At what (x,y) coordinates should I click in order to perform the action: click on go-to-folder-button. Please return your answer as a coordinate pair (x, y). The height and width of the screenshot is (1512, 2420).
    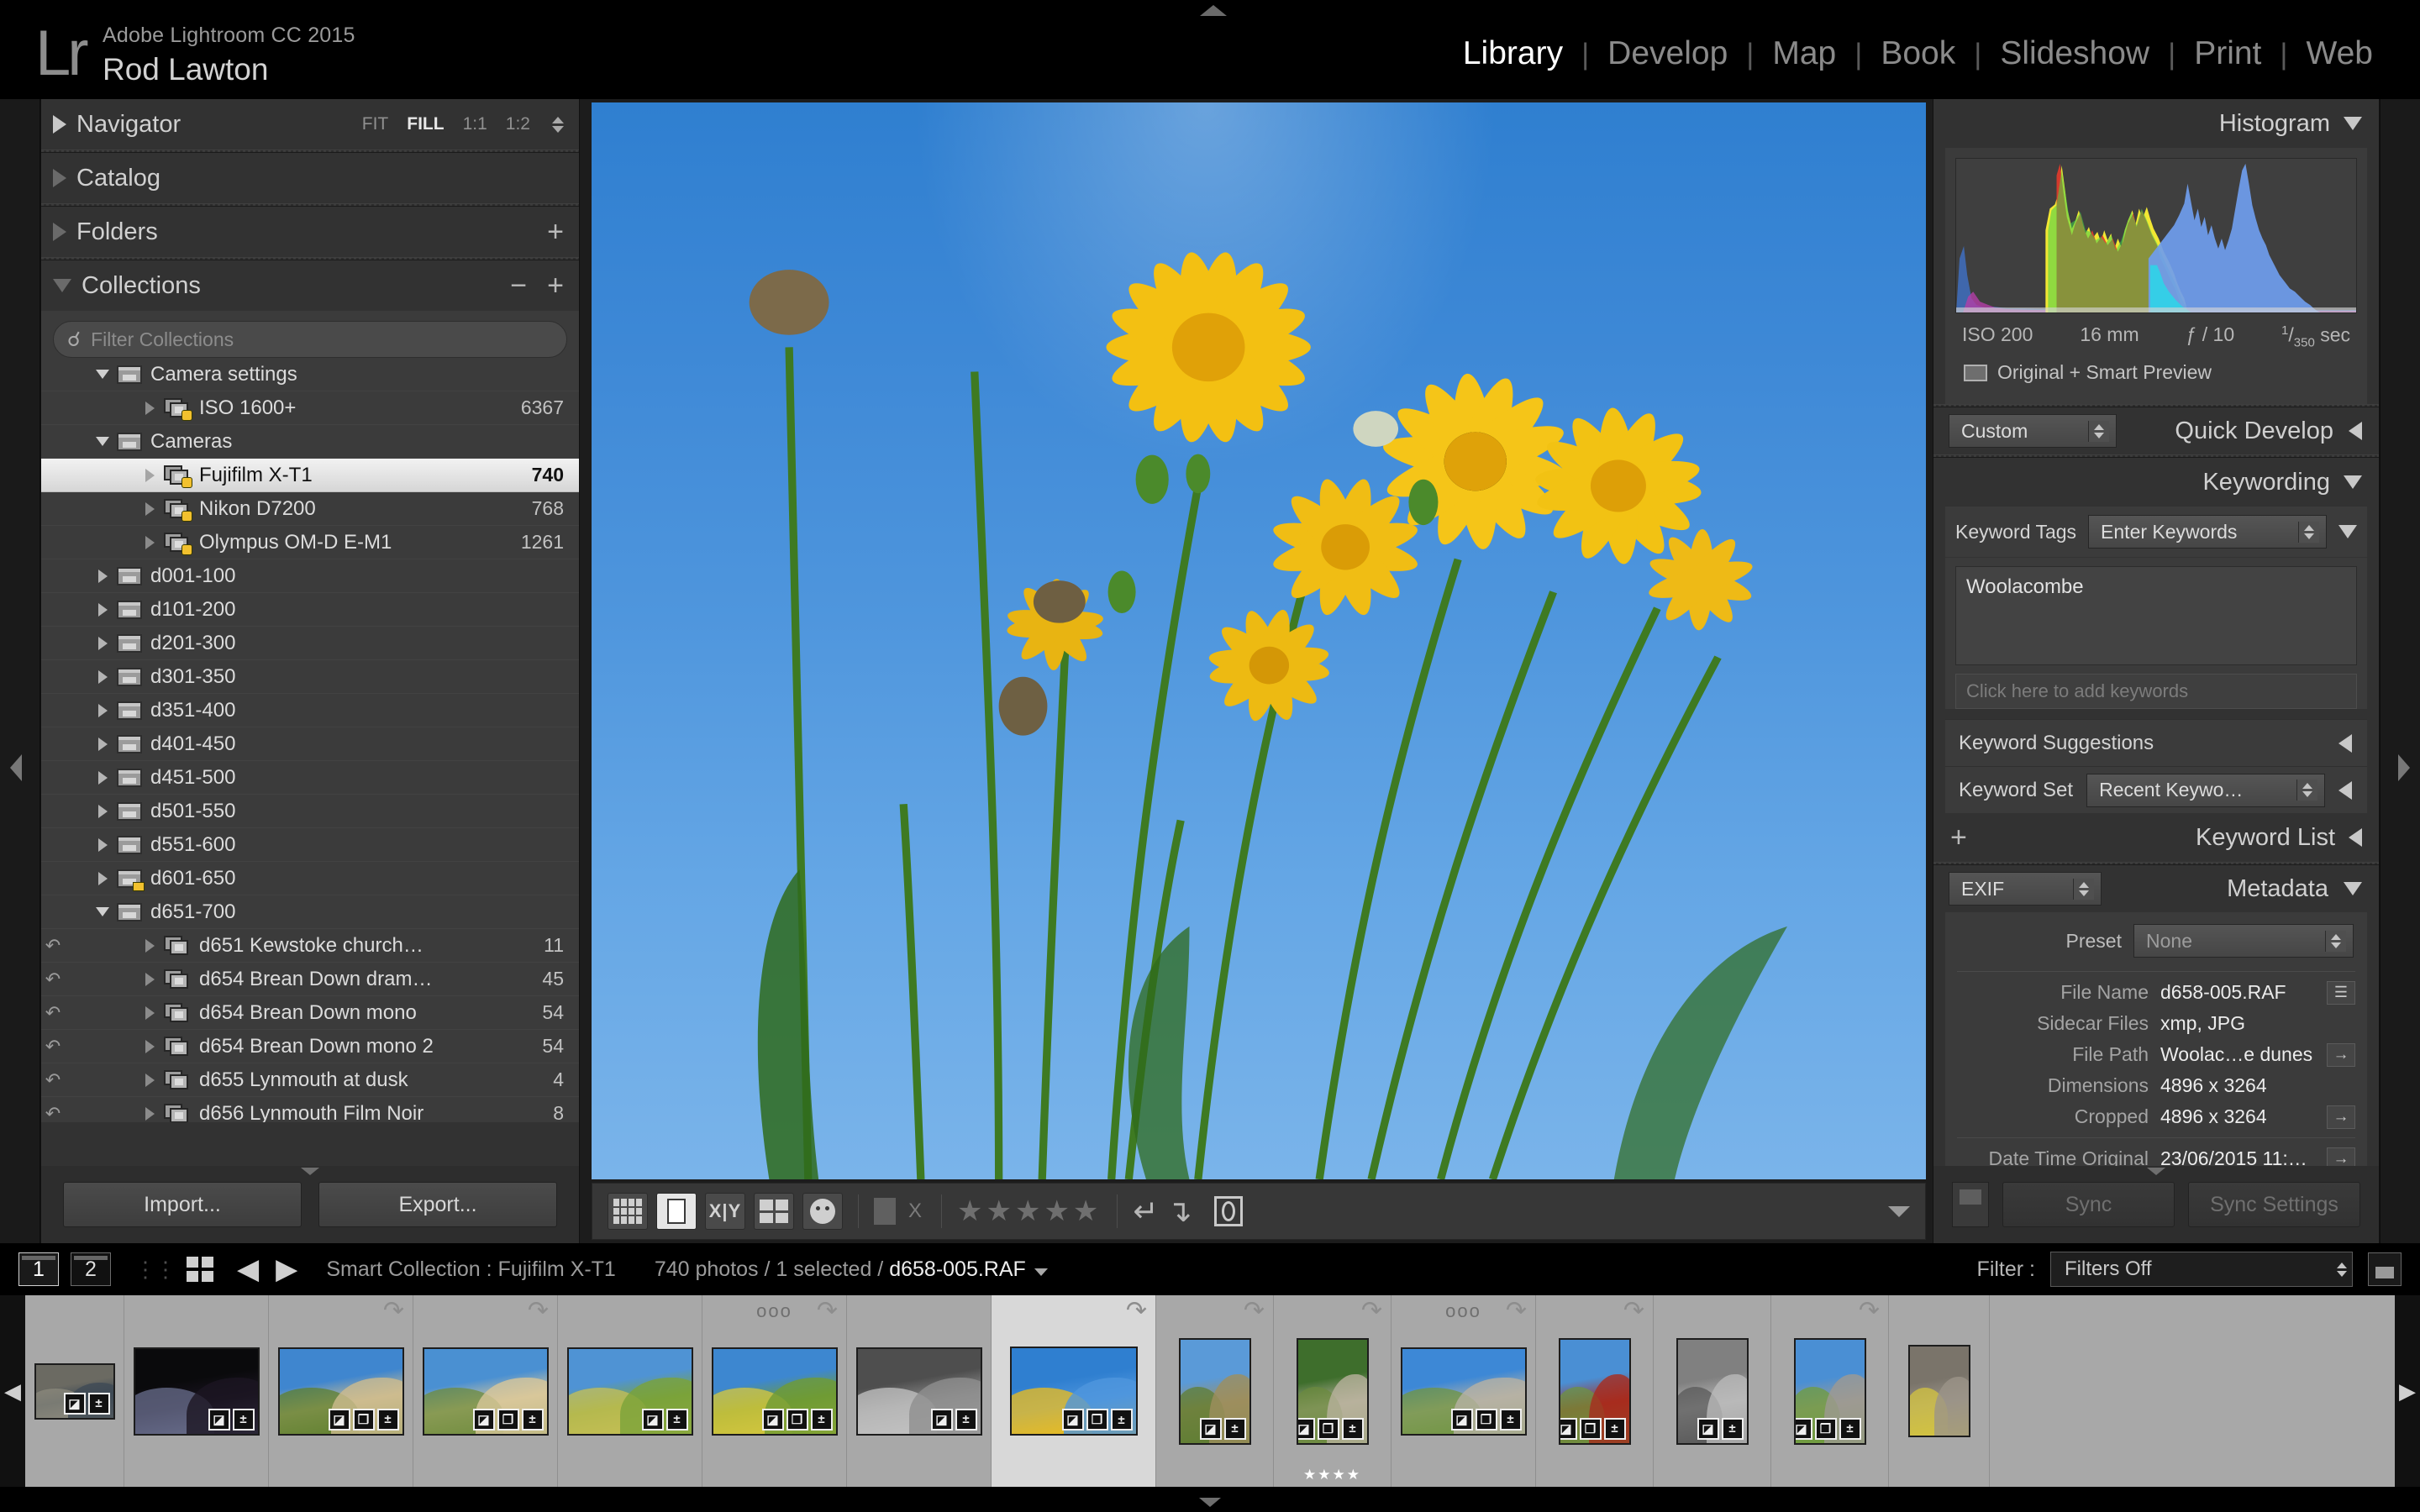
    Looking at the image, I should click on (2341, 1117).